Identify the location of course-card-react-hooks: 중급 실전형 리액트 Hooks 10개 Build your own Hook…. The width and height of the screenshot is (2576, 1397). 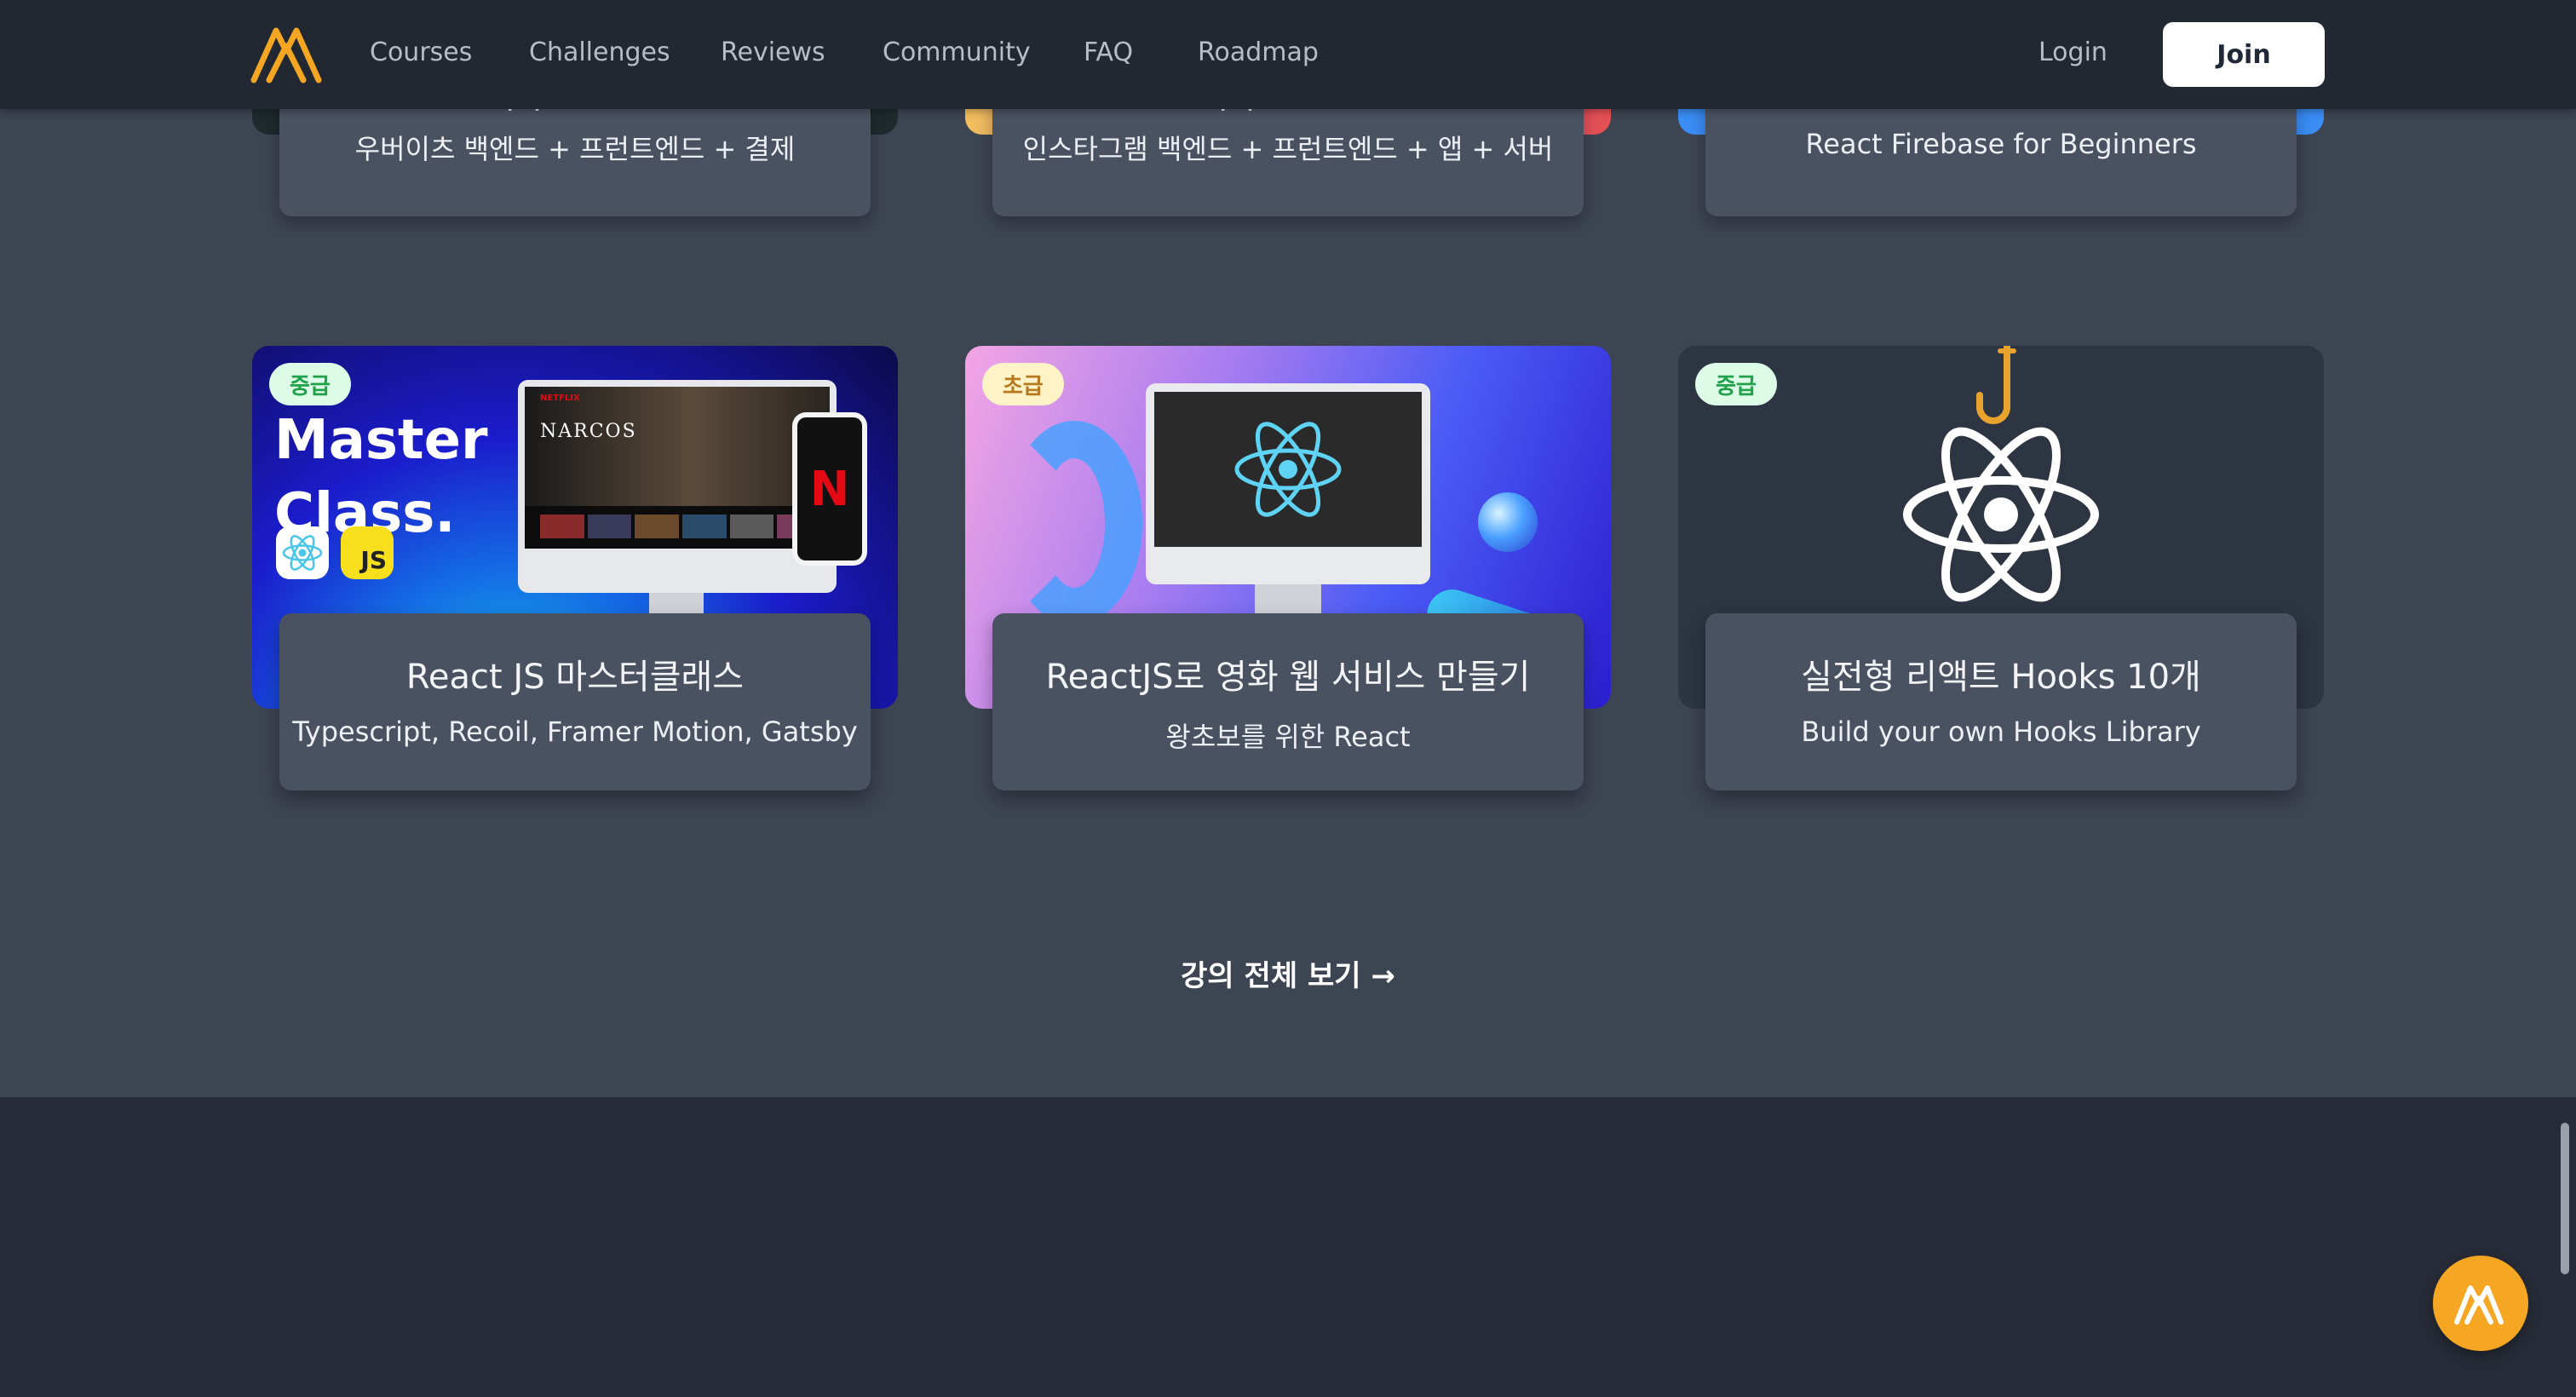
(2001, 568).